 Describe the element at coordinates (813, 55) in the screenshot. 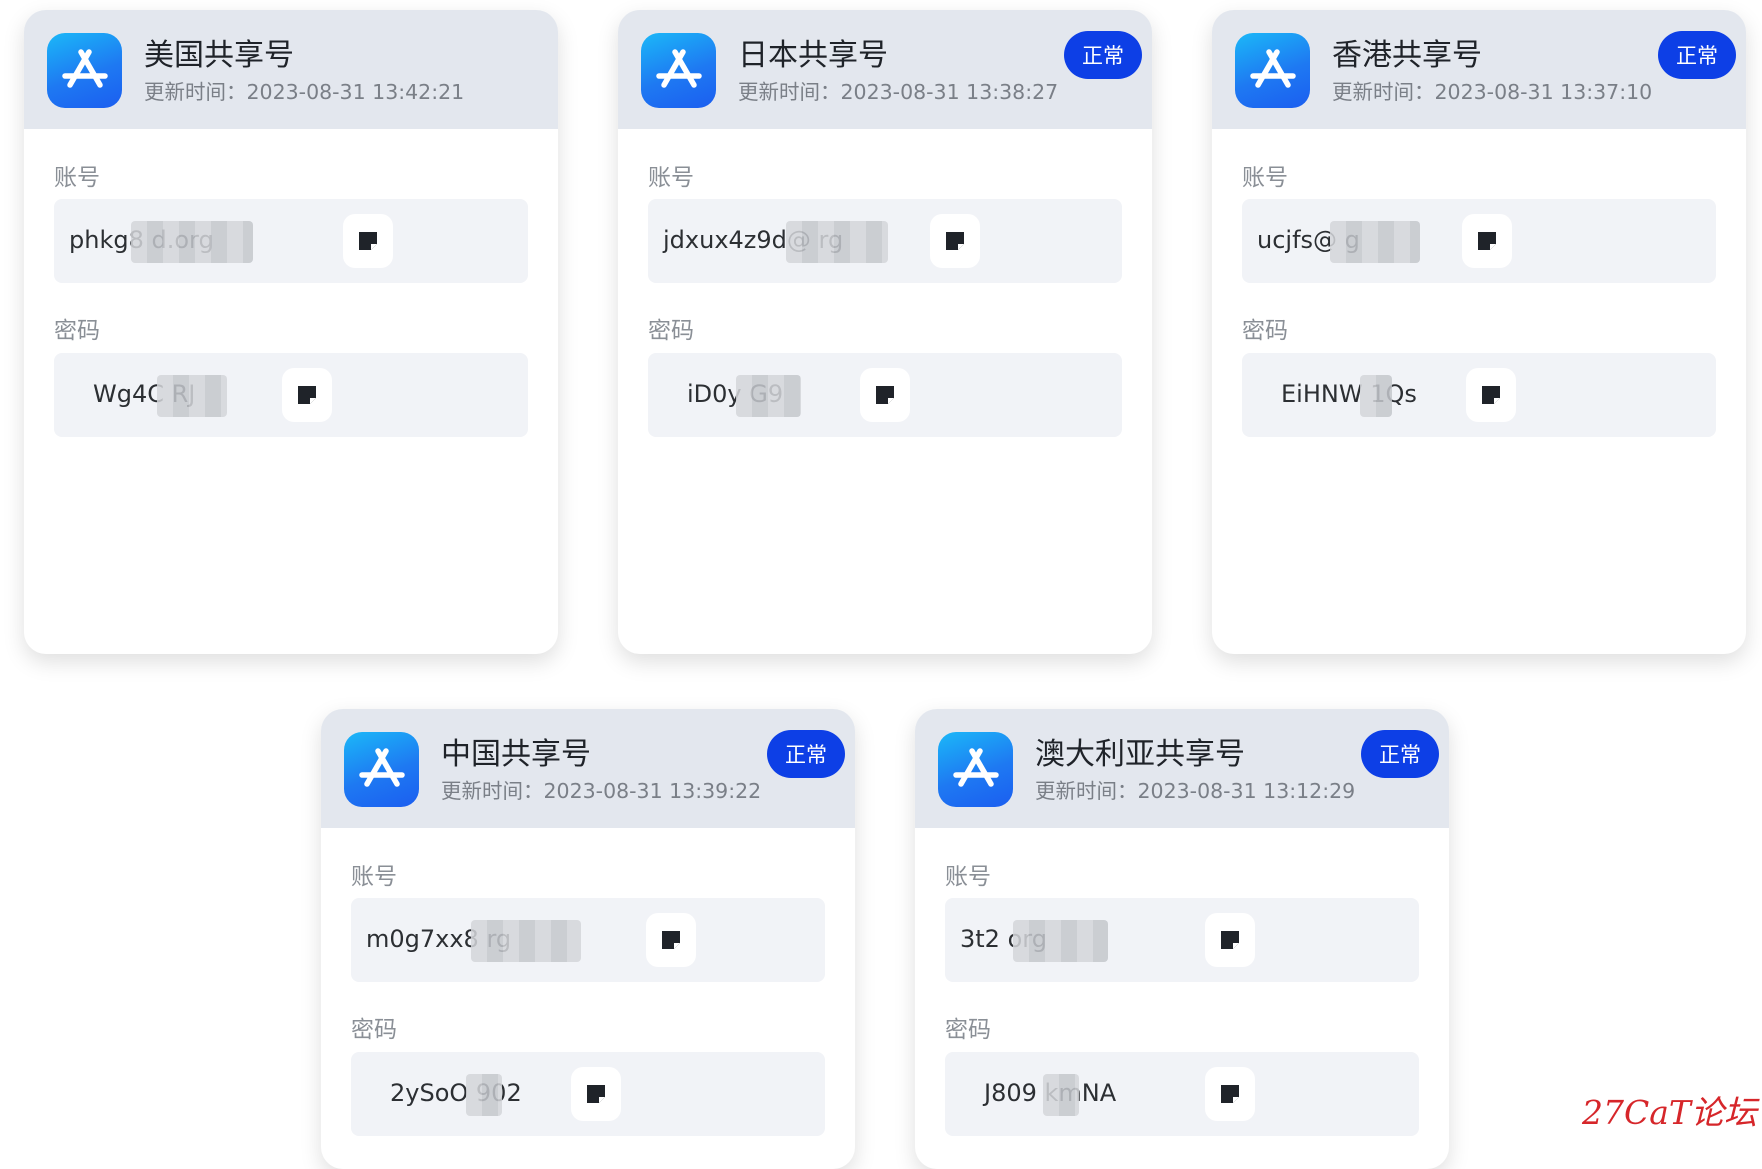

I see `card-title: 日本共享号` at that location.